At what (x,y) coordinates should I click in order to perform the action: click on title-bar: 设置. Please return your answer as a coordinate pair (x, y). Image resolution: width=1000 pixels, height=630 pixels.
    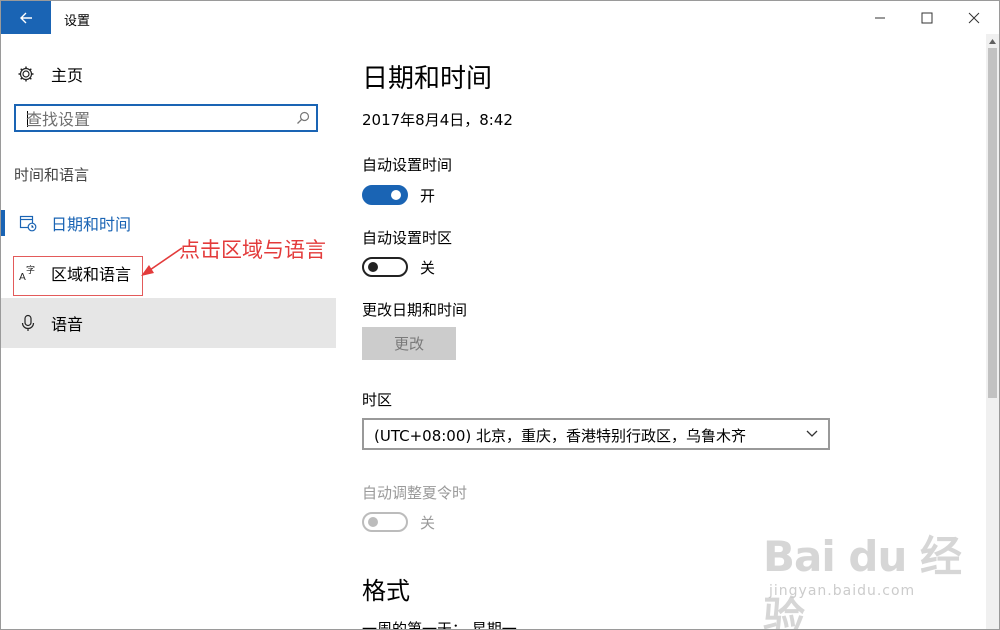
    Looking at the image, I should click on (500, 17).